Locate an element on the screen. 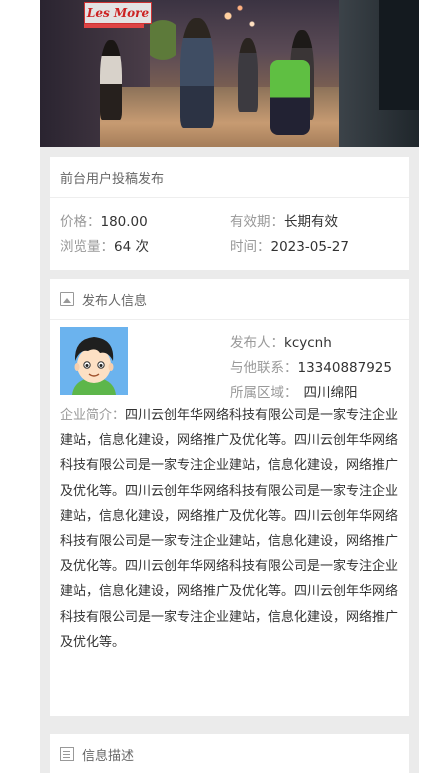  contact-phone: 13340887925 is located at coordinates (345, 368).